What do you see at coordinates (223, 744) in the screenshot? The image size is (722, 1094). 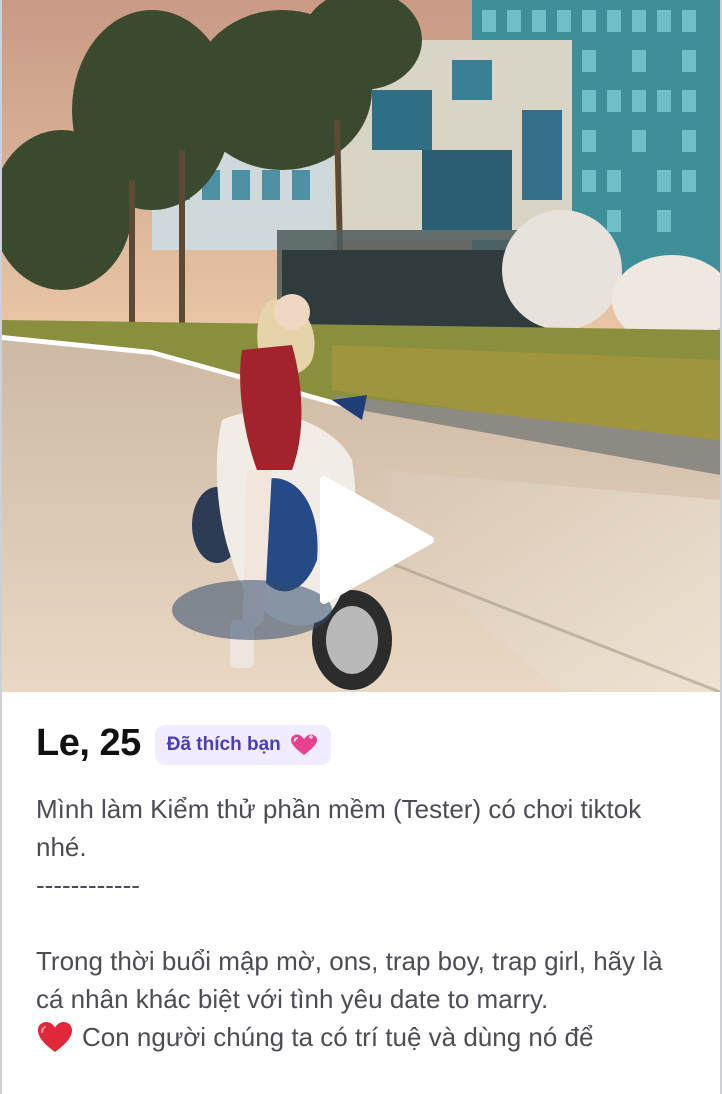 I see `liked-badge-label: Đã thích bạn` at bounding box center [223, 744].